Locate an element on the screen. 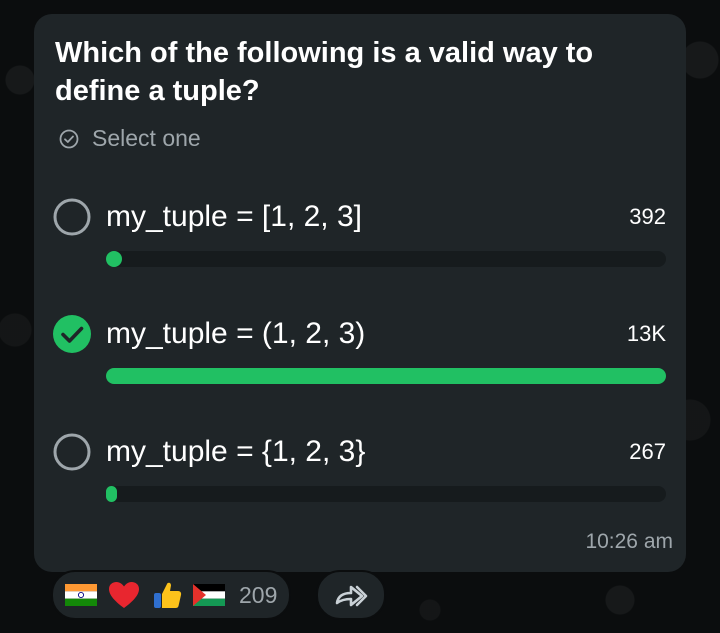  india-flag-icon is located at coordinates (81, 595).